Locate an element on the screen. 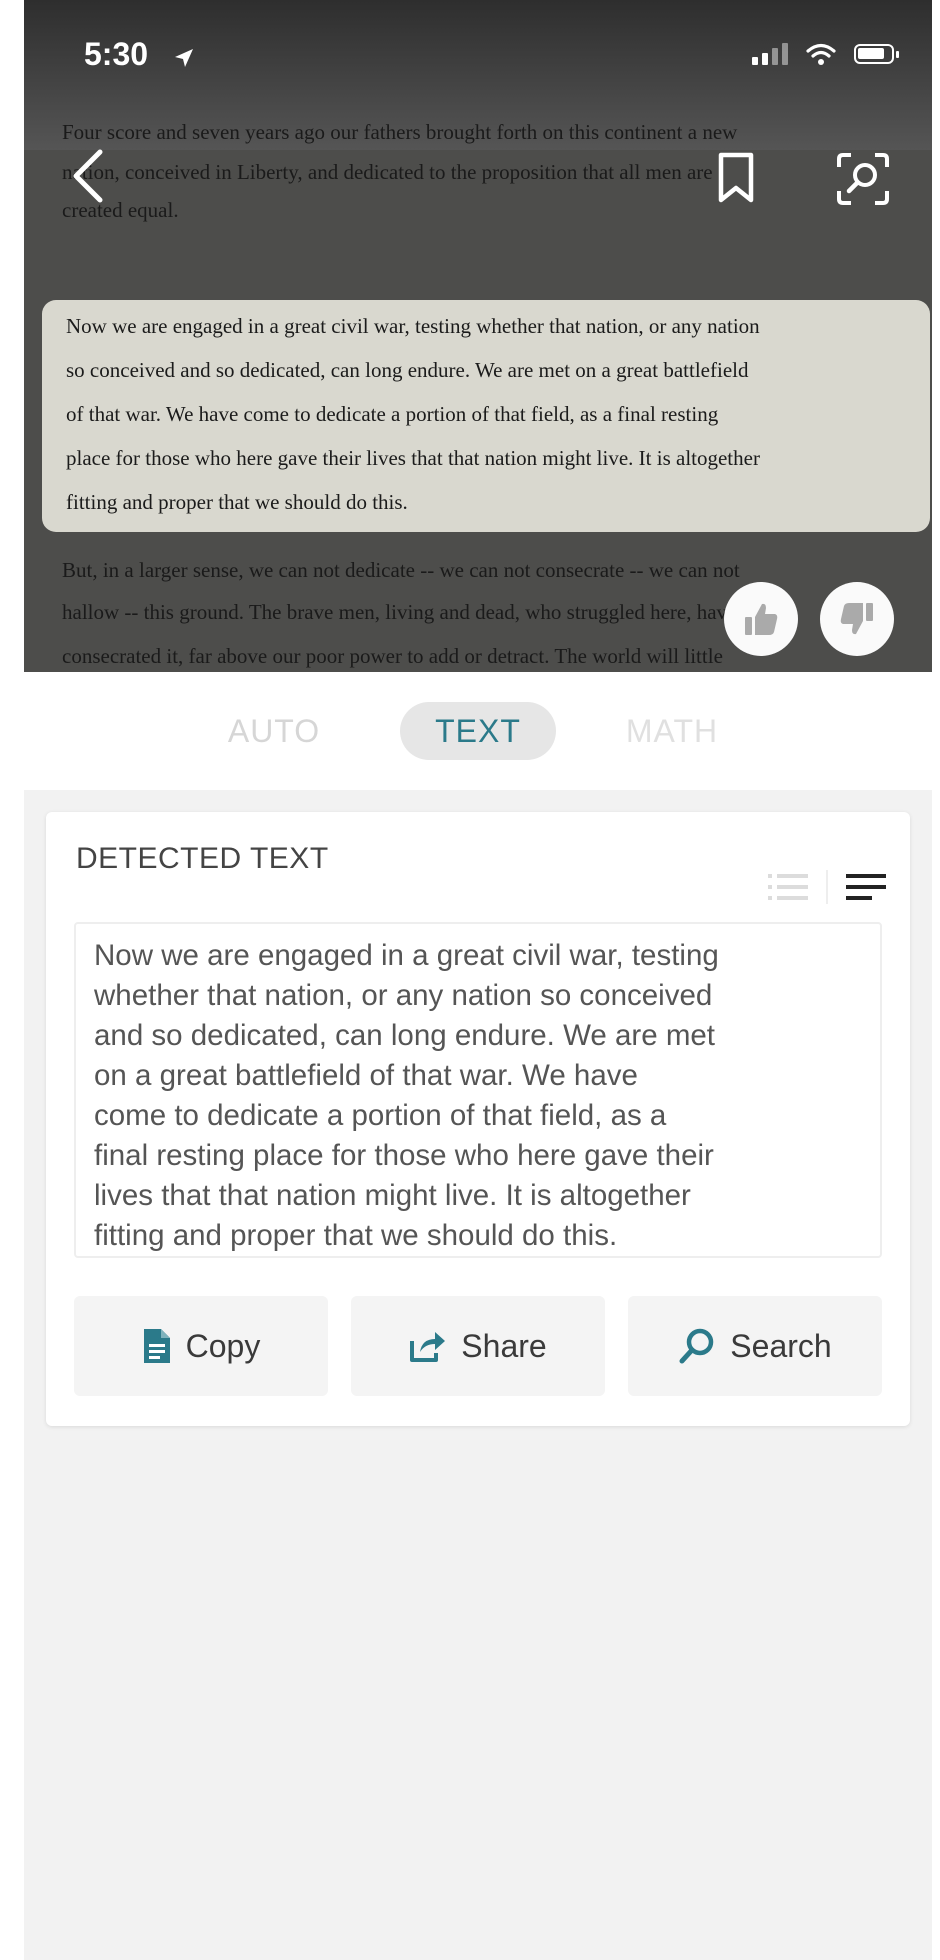 This screenshot has height=1960, width=940. action-bar: Copy Share Search is located at coordinates (478, 1346).